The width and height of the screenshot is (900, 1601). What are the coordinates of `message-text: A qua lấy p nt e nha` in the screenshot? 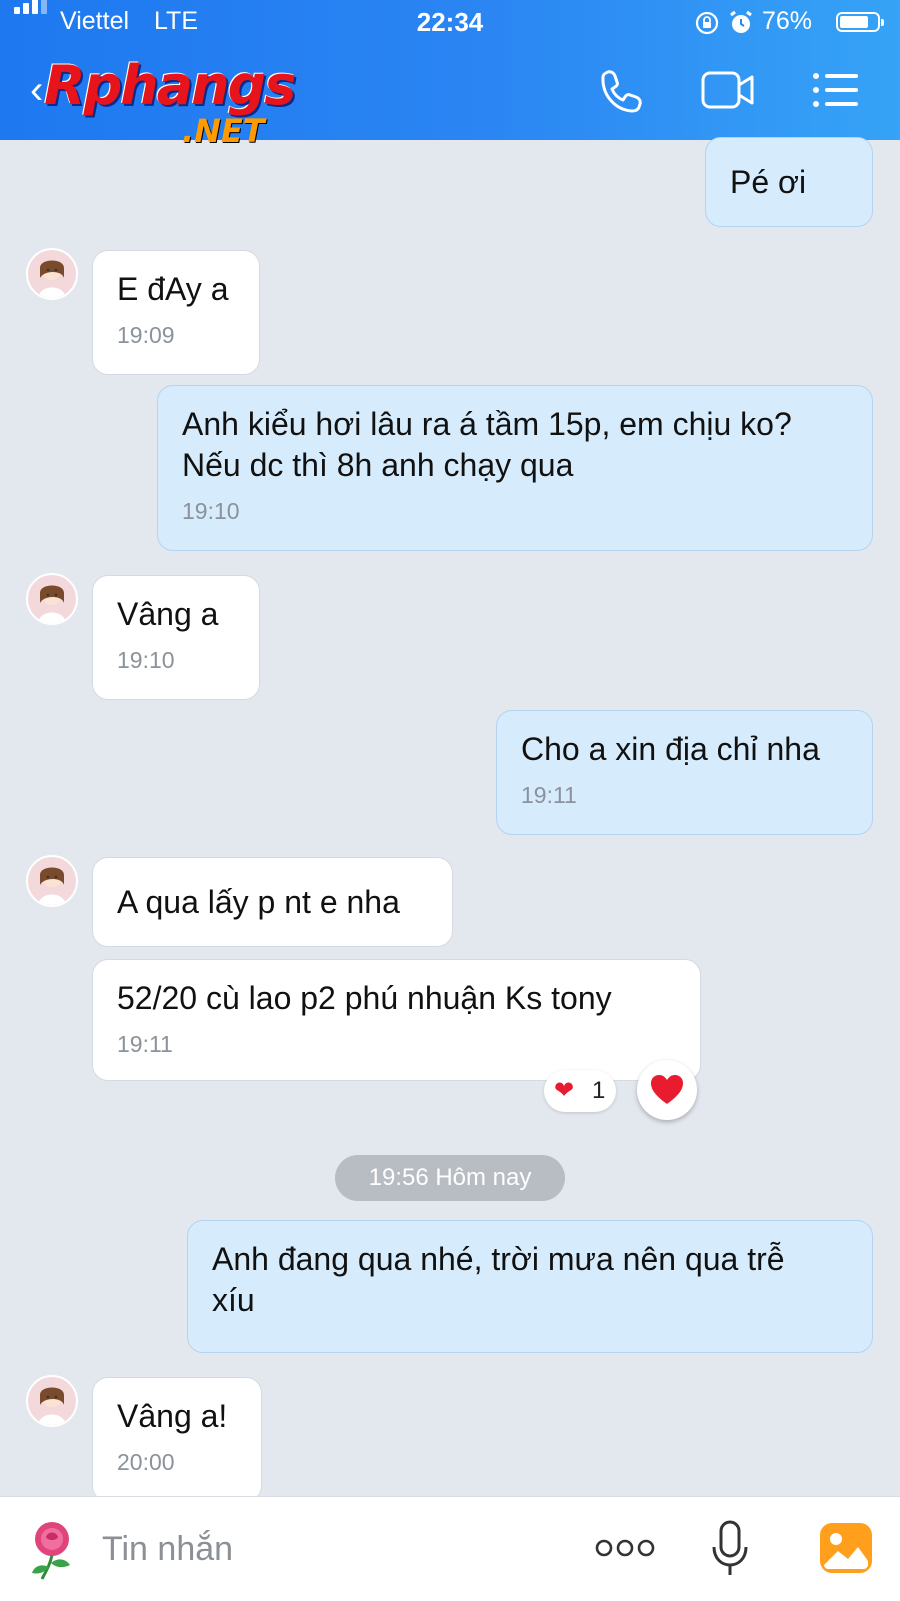 It's located at (258, 902).